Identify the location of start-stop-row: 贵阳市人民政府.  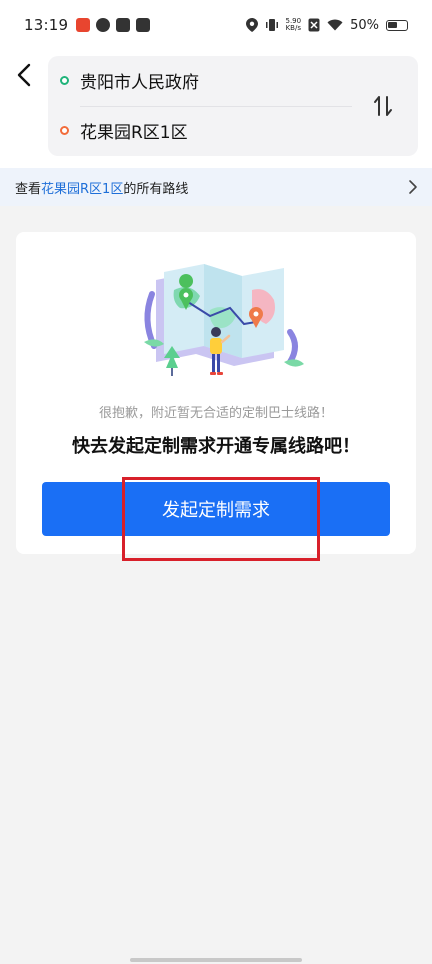
(129, 80).